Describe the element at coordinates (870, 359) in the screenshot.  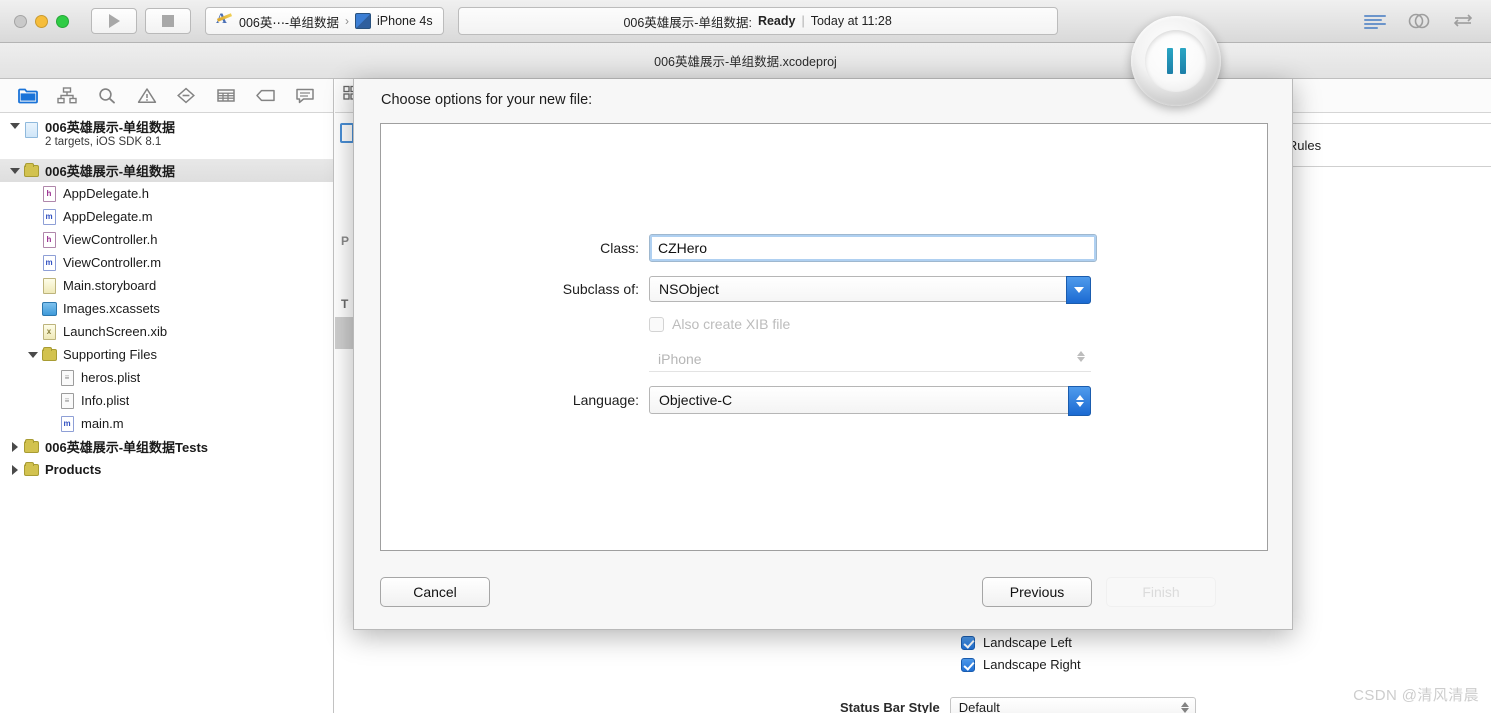
I see `device-select-disabled: iPhone` at that location.